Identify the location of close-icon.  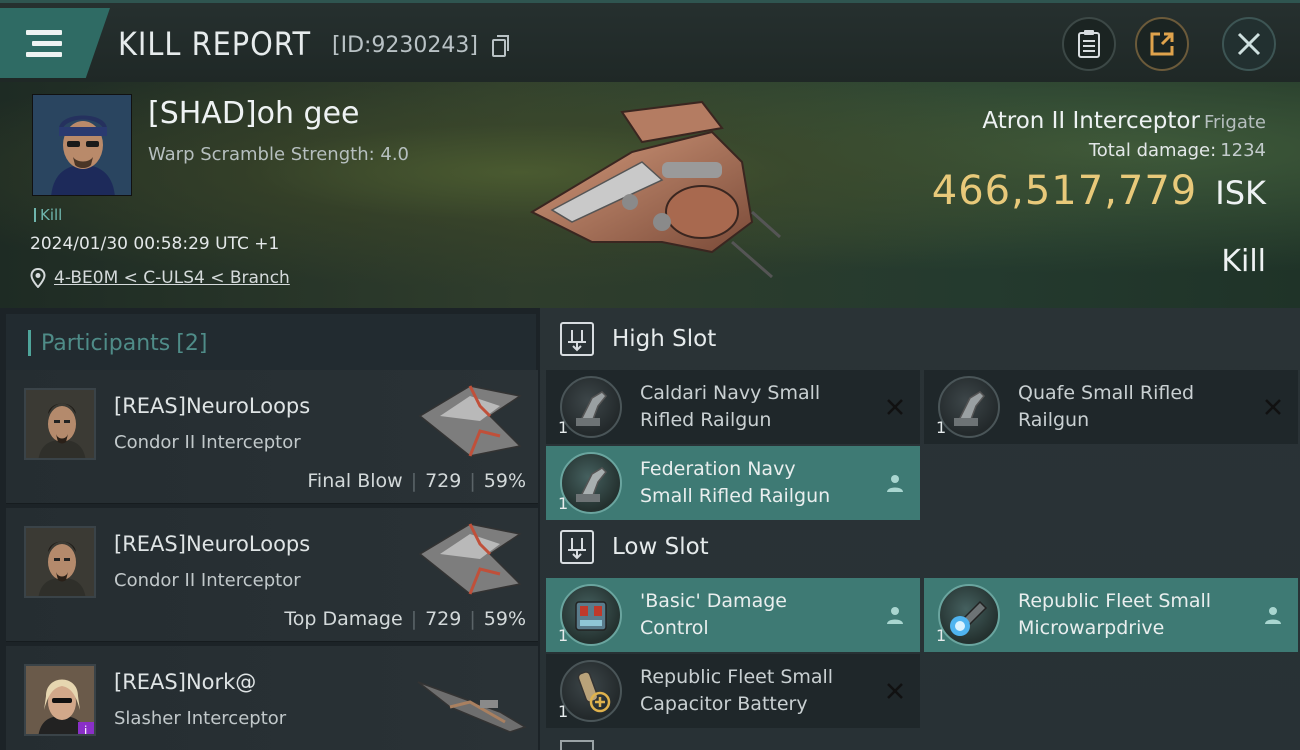
(1249, 44).